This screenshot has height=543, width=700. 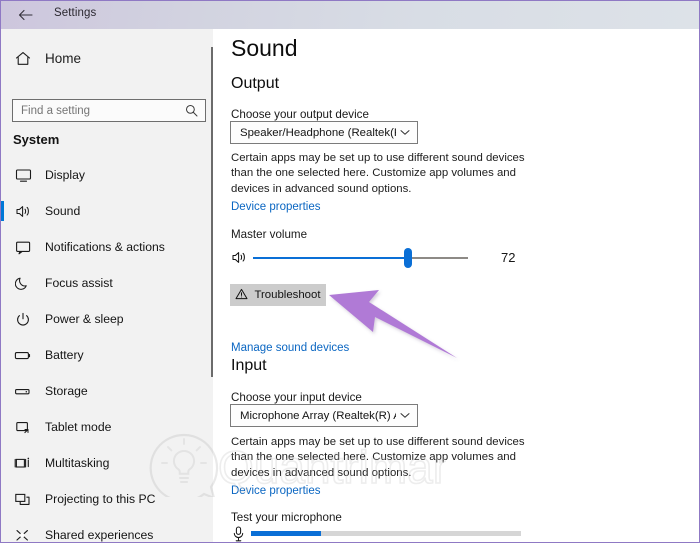 What do you see at coordinates (508, 257) in the screenshot?
I see `master-volume-value: 72` at bounding box center [508, 257].